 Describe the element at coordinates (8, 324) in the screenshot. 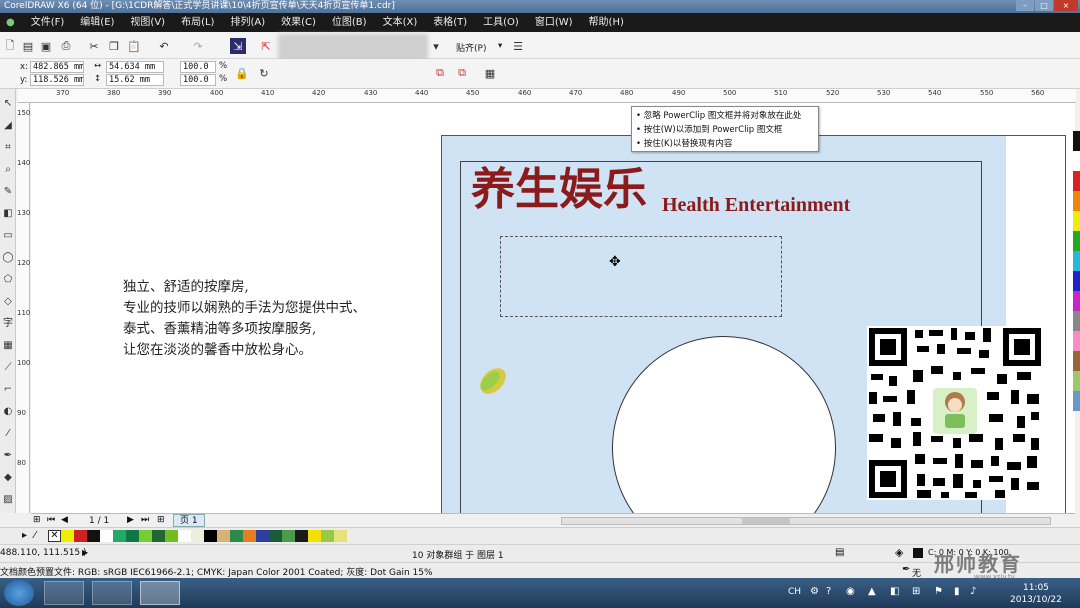

I see `text-tool-icon: 字` at that location.